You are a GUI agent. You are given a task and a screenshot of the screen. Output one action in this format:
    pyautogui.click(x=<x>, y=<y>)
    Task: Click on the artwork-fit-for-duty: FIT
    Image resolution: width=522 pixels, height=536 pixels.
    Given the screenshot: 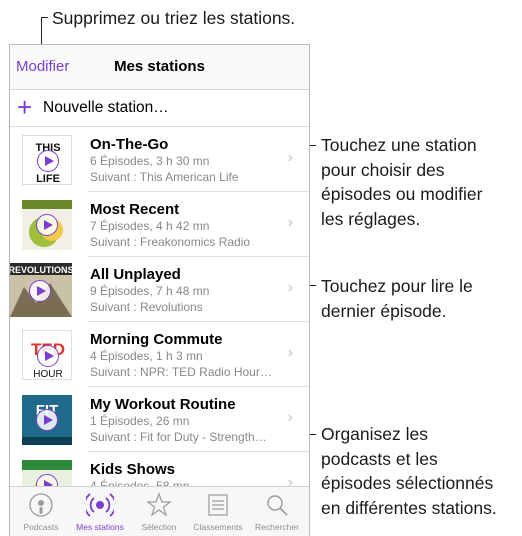 What is the action you would take?
    pyautogui.click(x=47, y=420)
    